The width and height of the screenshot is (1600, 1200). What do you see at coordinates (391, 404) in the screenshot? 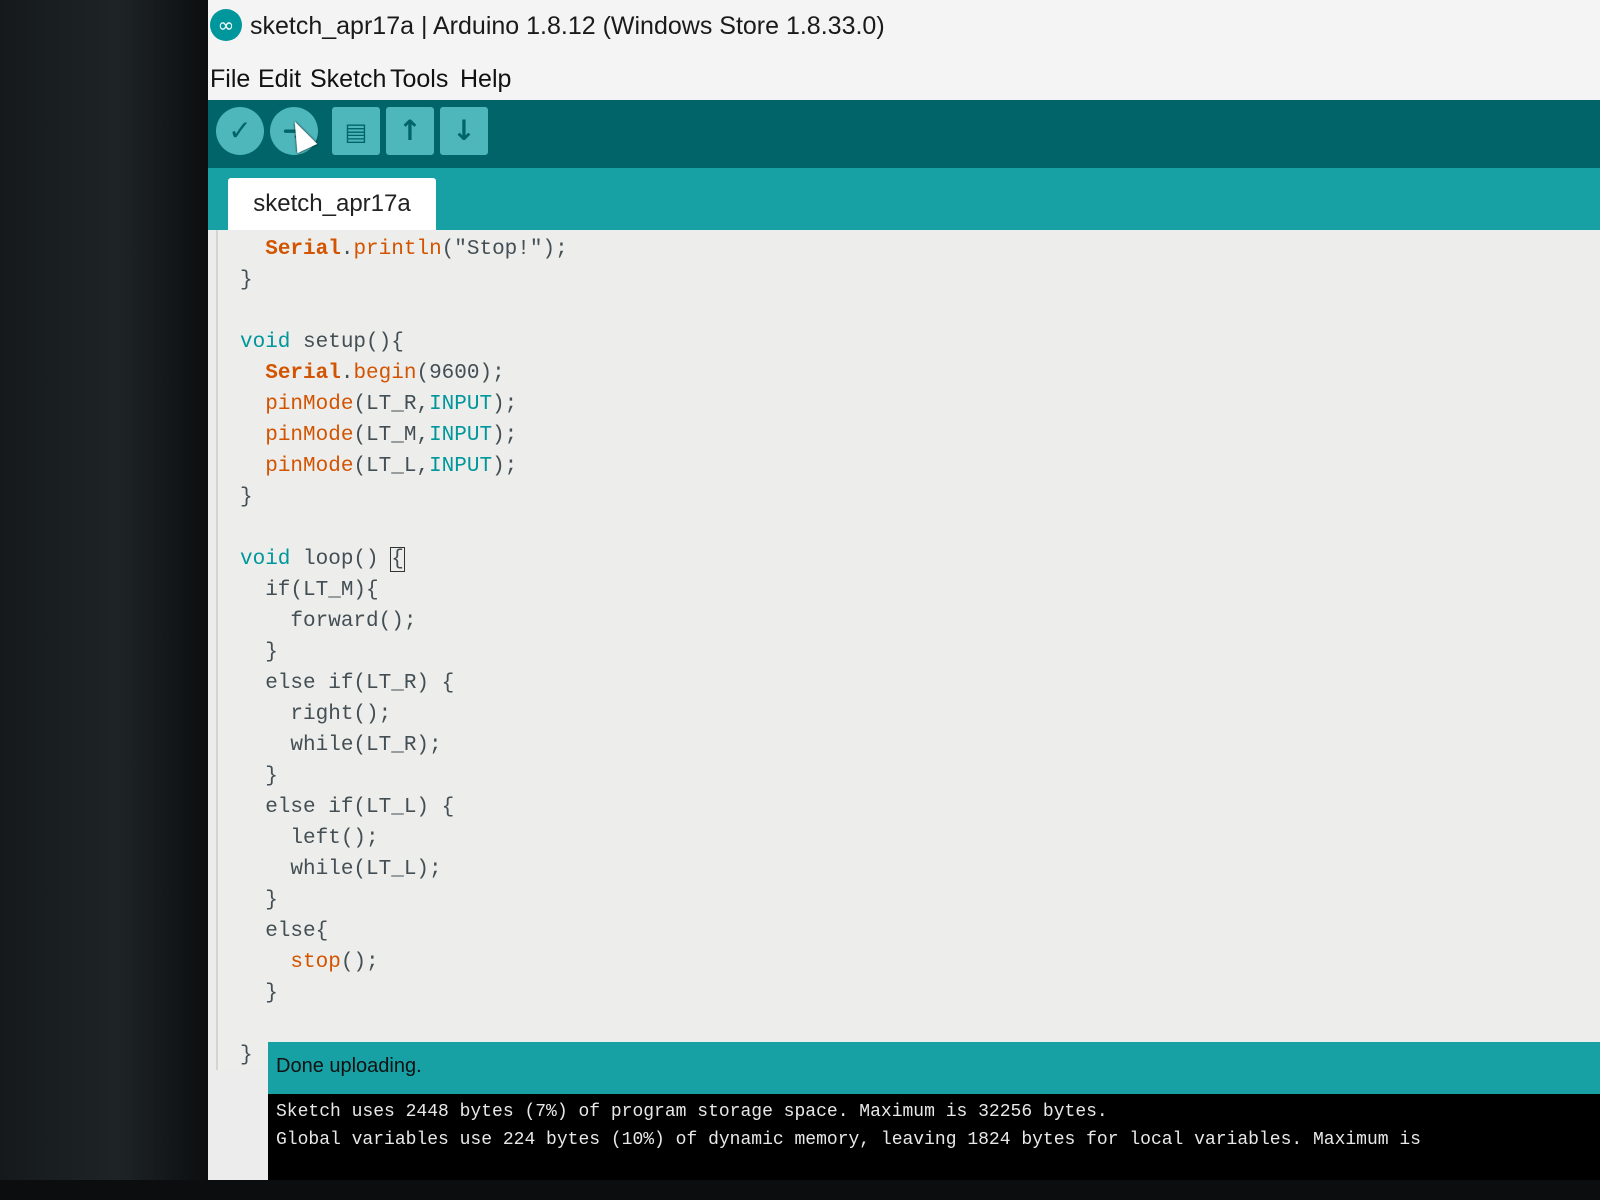
I see `code-line: pinMode(LT_R,INPUT);` at bounding box center [391, 404].